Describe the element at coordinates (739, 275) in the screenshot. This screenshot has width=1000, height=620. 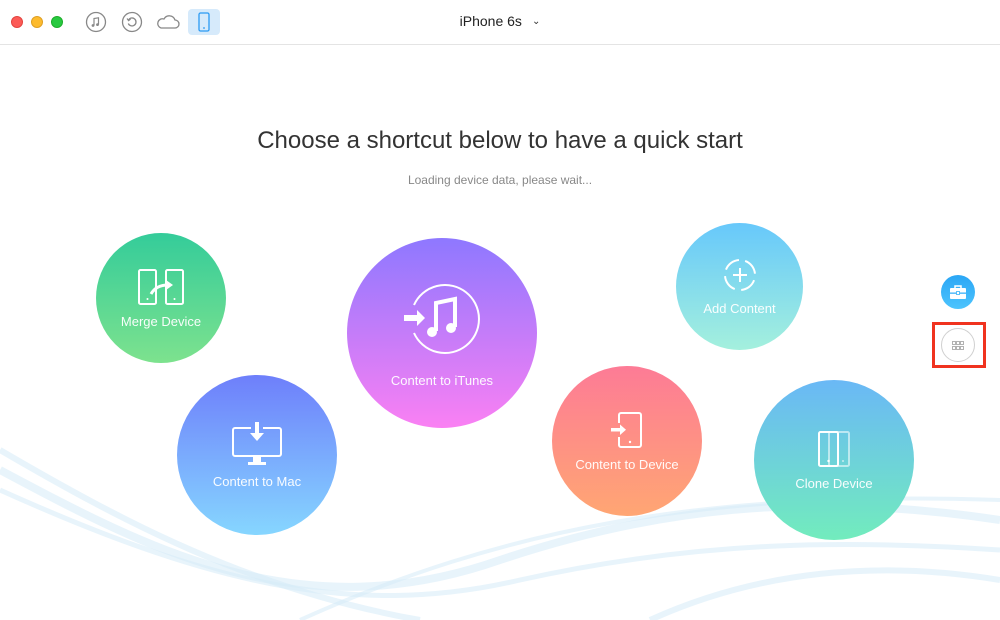
I see `add-content-icon` at that location.